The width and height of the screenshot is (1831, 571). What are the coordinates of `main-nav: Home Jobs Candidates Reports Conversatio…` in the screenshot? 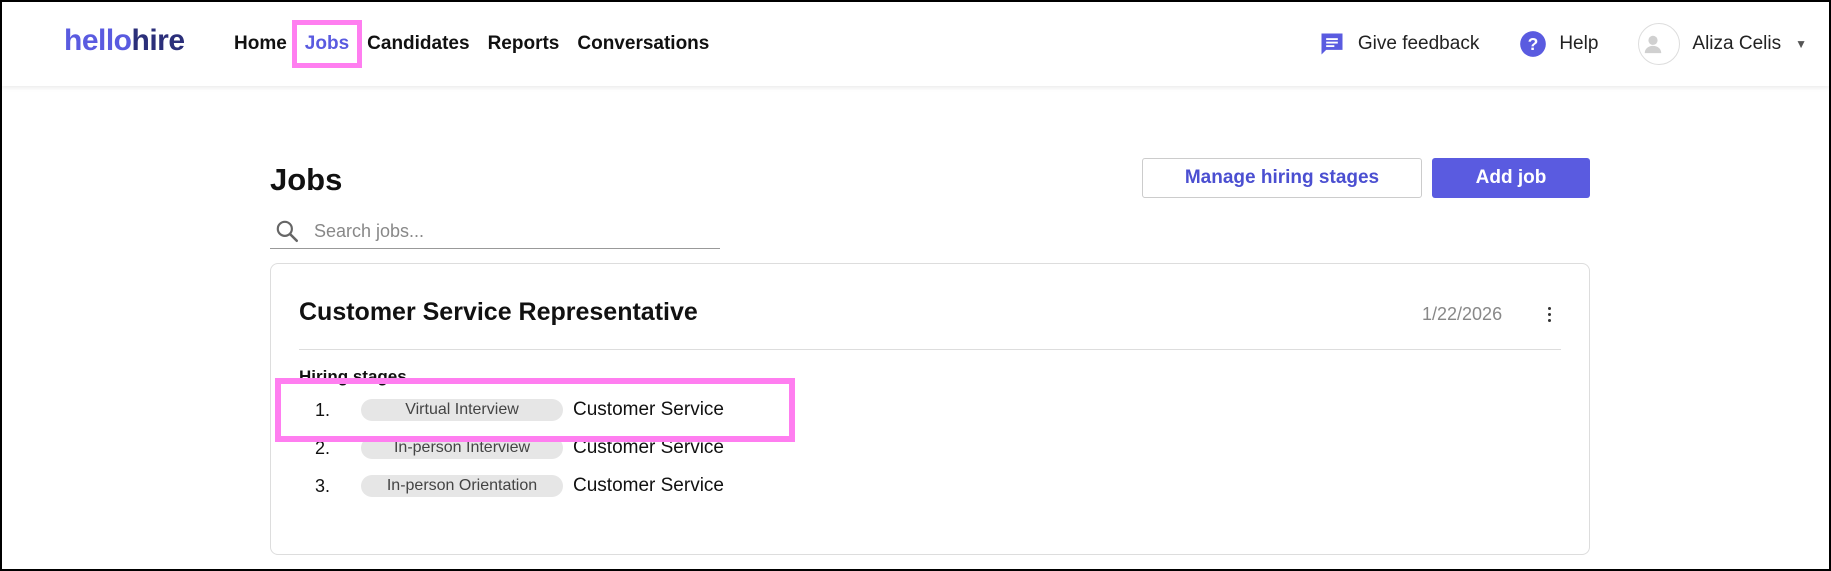 It's located at (480, 44).